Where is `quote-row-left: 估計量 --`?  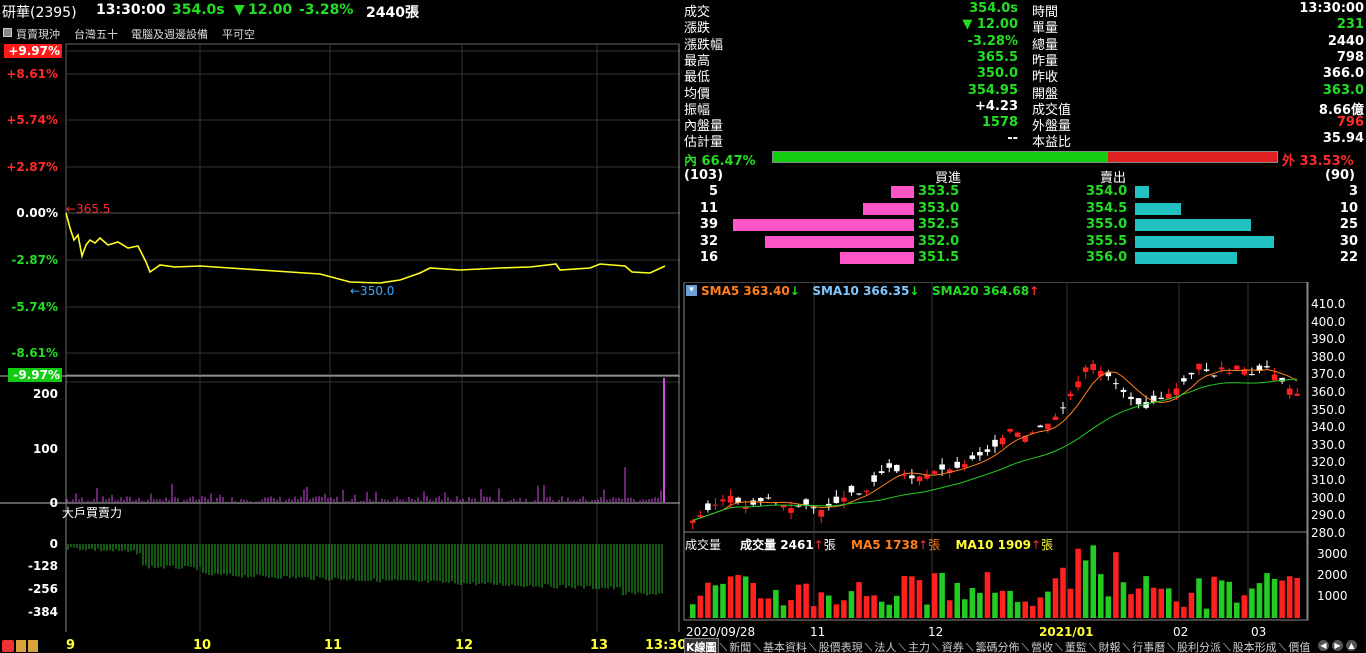
quote-row-left: 估計量 -- is located at coordinates (851, 141).